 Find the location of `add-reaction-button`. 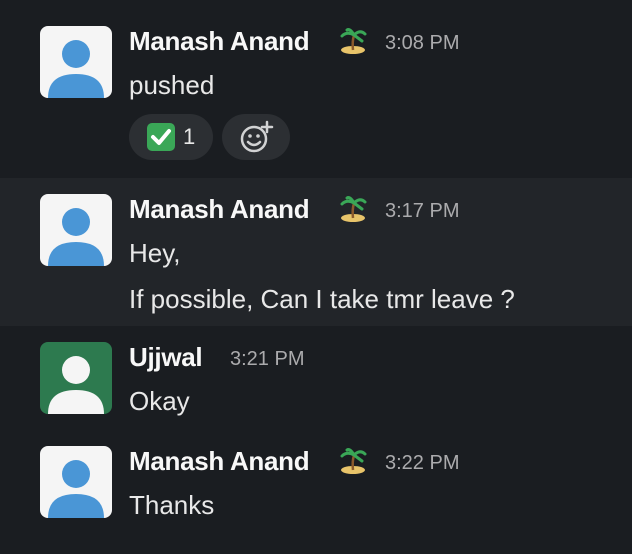

add-reaction-button is located at coordinates (256, 137).